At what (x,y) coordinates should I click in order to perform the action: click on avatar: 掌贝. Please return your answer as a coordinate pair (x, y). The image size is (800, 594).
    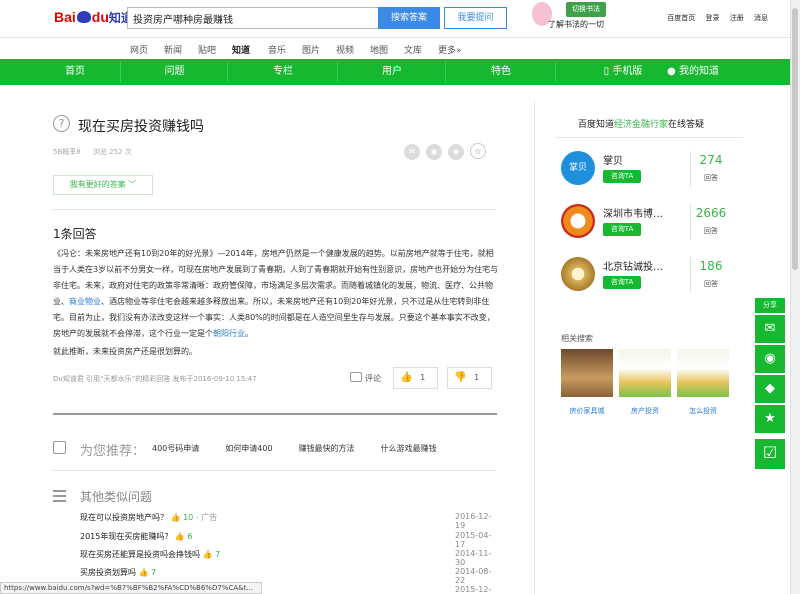
    Looking at the image, I should click on (578, 168).